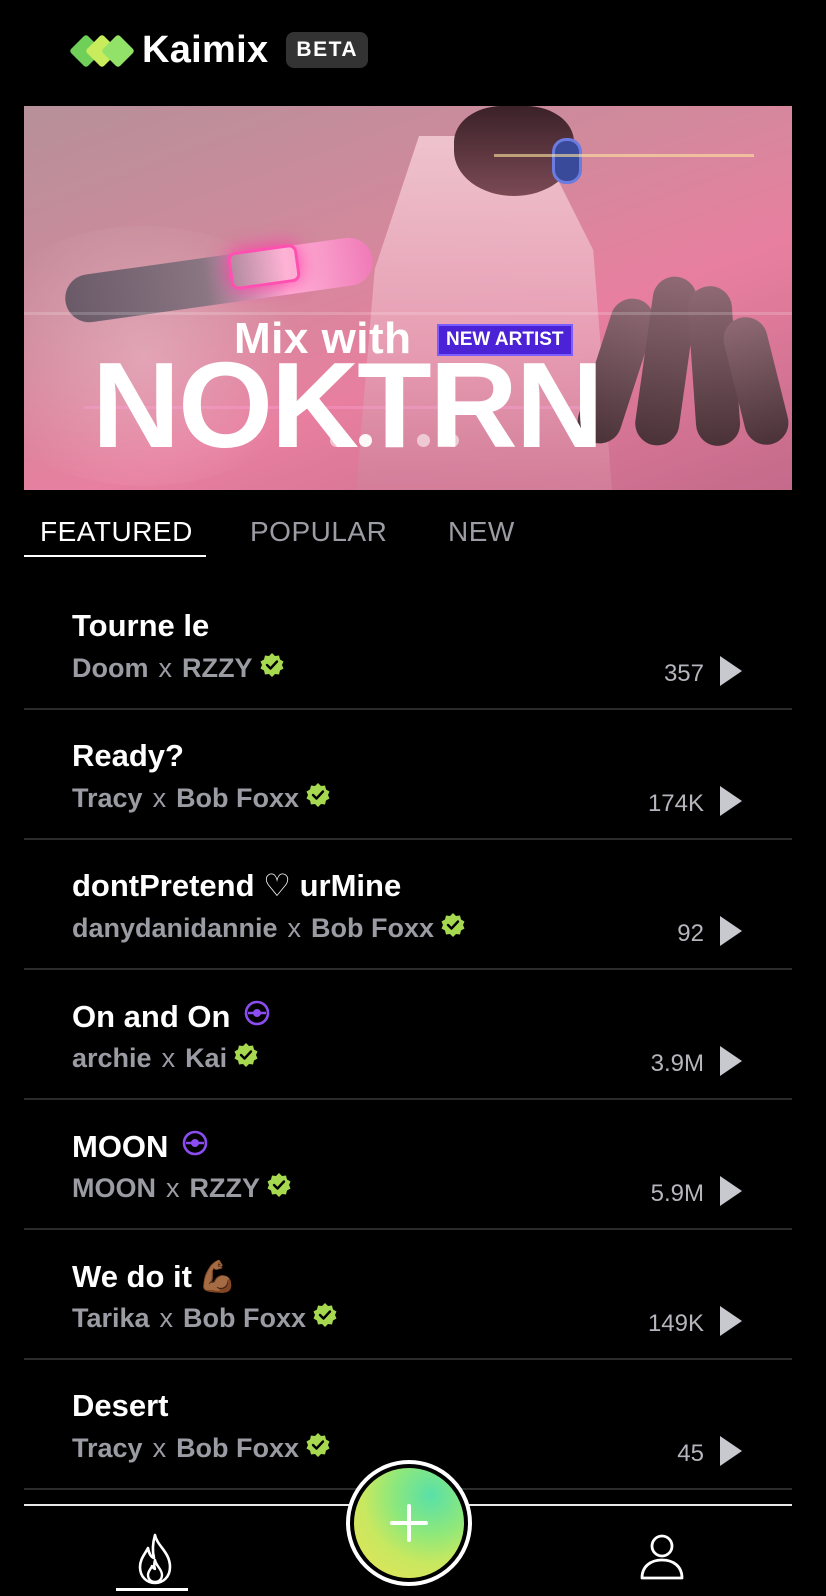  Describe the element at coordinates (408, 1295) in the screenshot. I see `track-row: We do it 💪🏾 Tarika x Bob Foxx 149K` at that location.